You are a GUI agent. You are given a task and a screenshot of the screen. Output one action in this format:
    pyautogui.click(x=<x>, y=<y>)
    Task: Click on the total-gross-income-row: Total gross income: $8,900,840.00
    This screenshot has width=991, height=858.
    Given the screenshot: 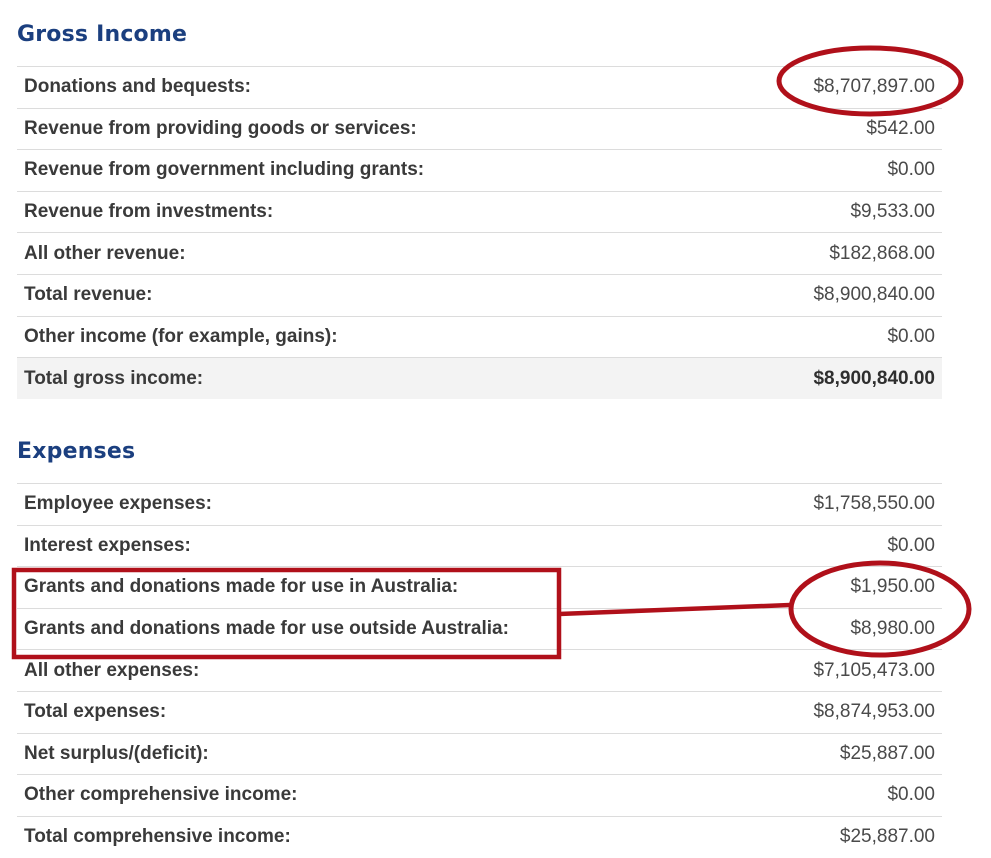 What is the action you would take?
    pyautogui.click(x=479, y=378)
    